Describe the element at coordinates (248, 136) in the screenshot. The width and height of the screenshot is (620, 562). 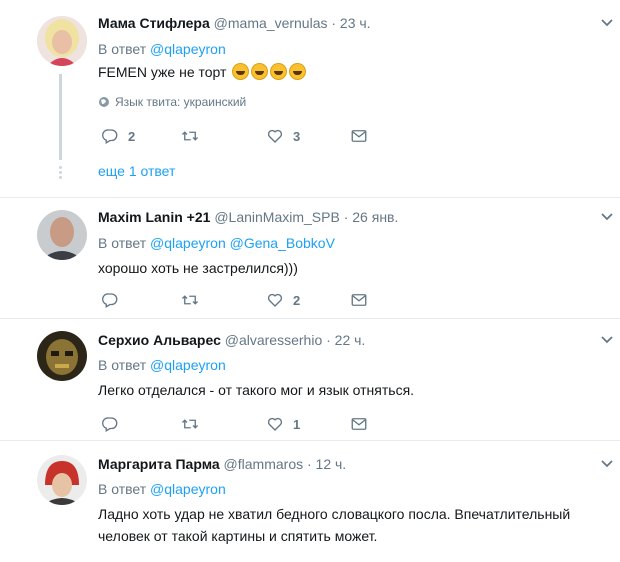
I see `tweet-actions: 2 3` at that location.